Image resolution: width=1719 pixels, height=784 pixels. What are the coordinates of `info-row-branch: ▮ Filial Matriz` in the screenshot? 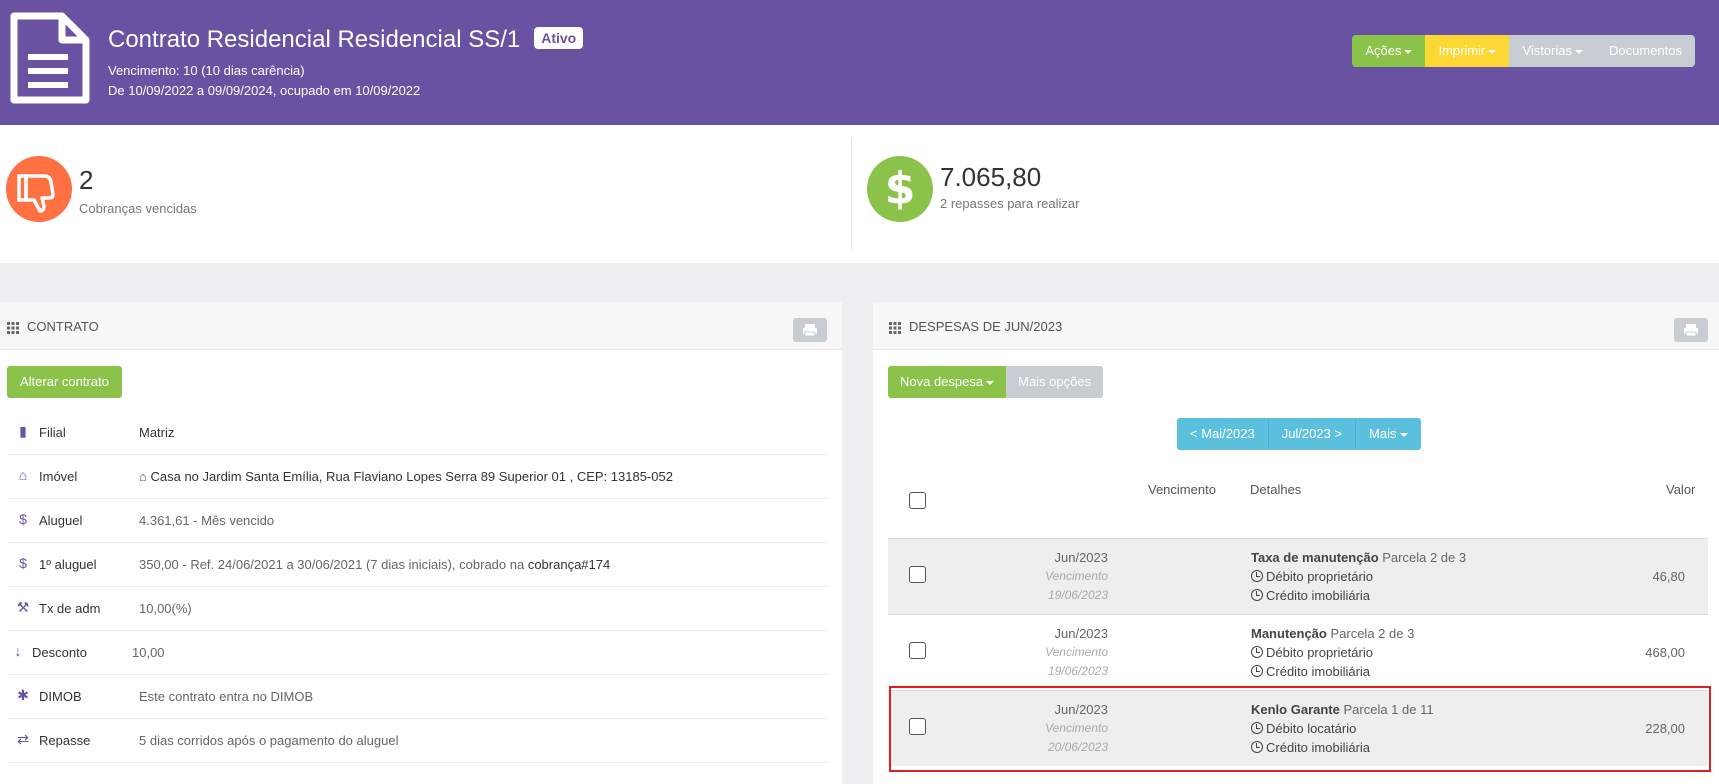 It's located at (417, 433).